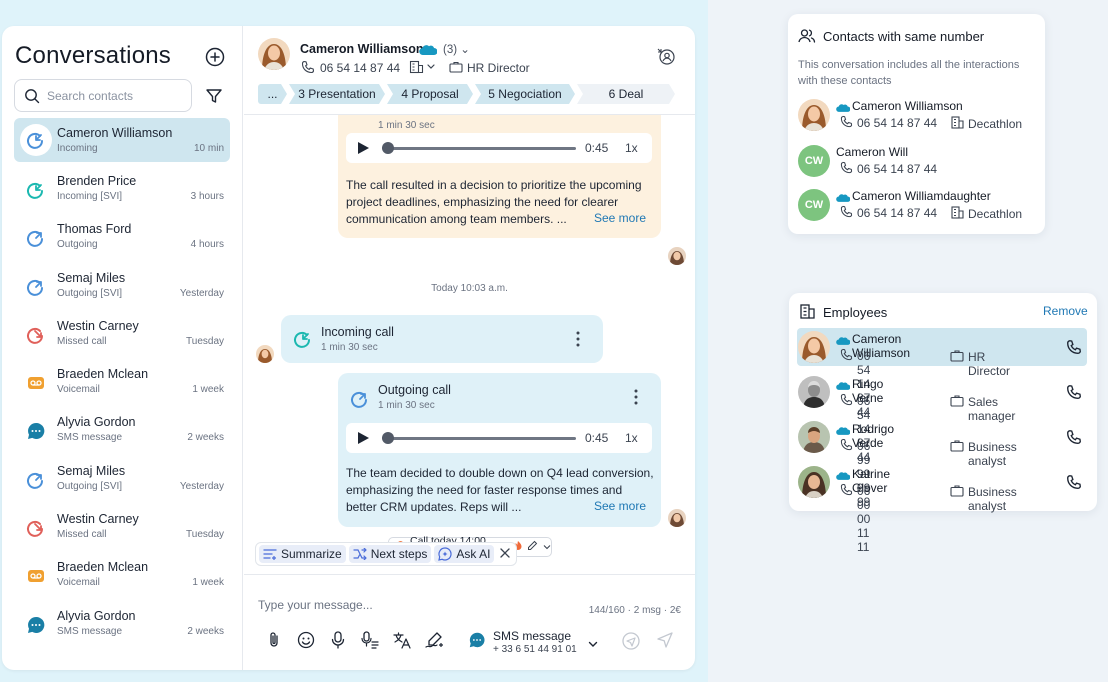 The height and width of the screenshot is (682, 1108). I want to click on close-icon, so click(505, 554).